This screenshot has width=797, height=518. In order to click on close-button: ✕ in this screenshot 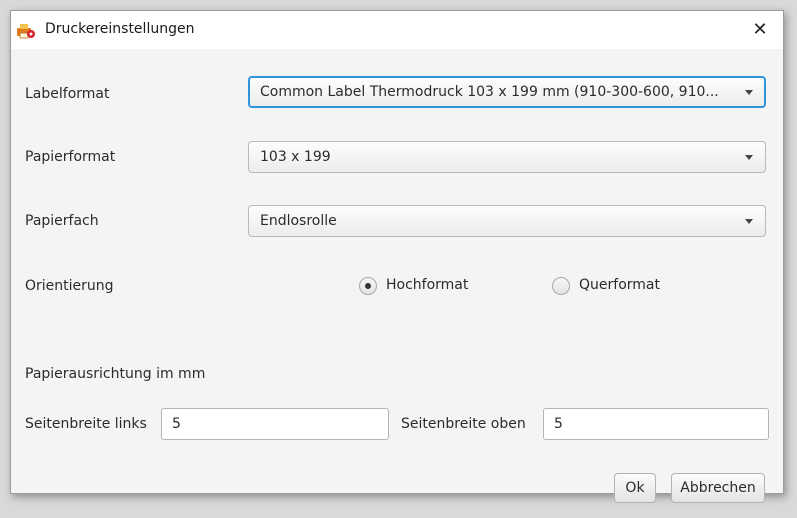, I will do `click(760, 30)`.